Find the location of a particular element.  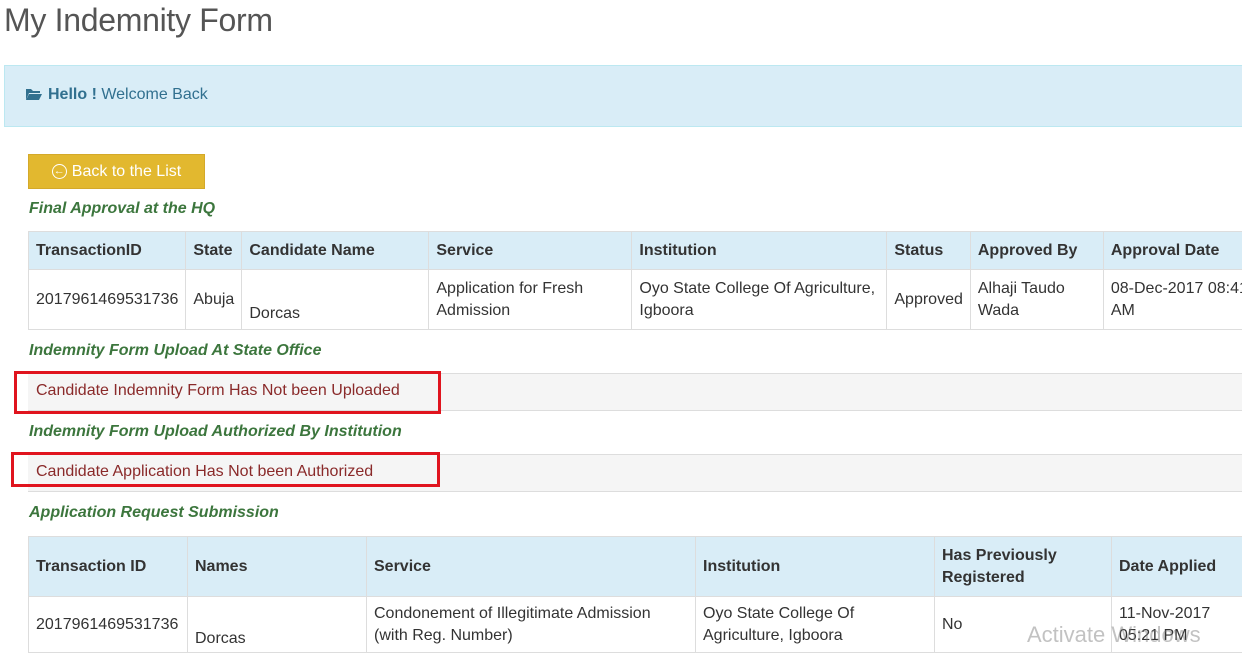

column-header: Approval Date is located at coordinates (1172, 251).